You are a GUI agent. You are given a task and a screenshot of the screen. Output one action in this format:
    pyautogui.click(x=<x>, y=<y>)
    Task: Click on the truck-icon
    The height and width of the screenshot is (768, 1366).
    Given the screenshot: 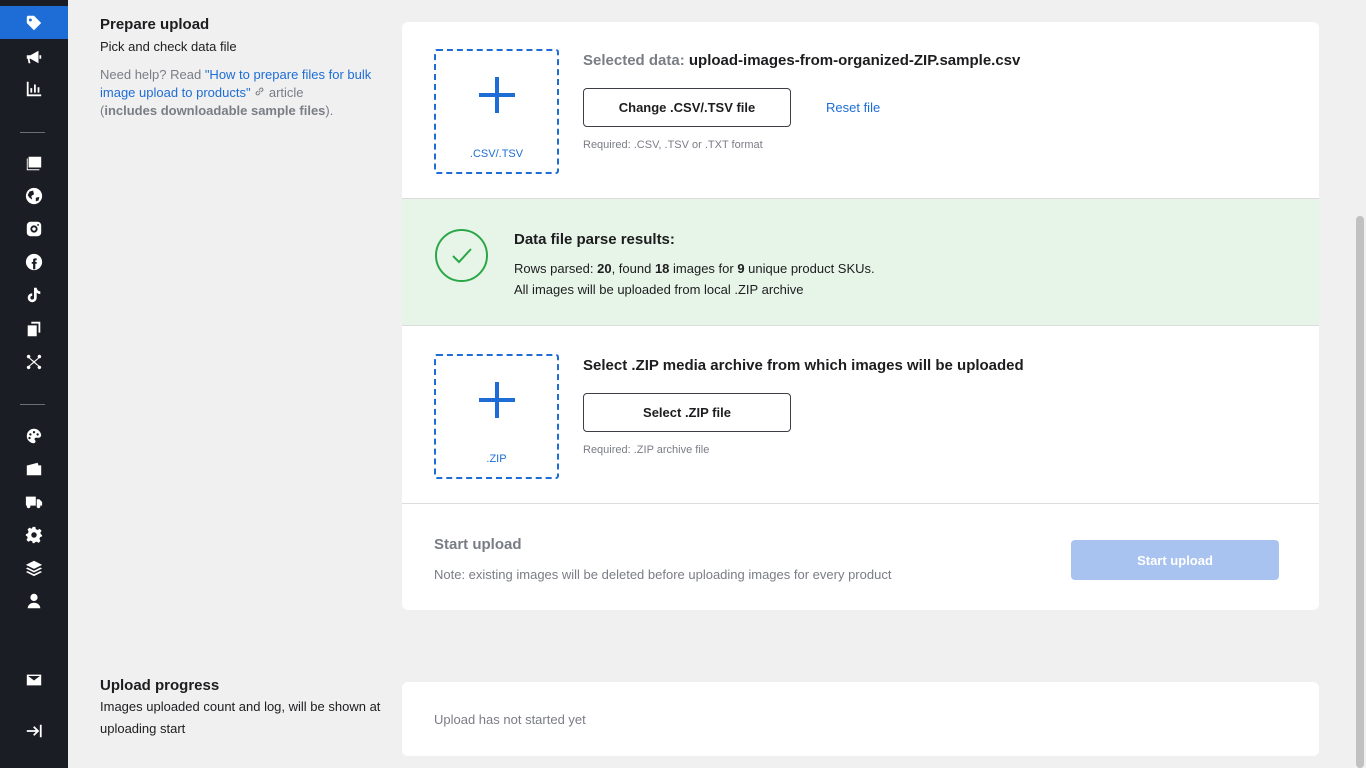 What is the action you would take?
    pyautogui.click(x=34, y=502)
    